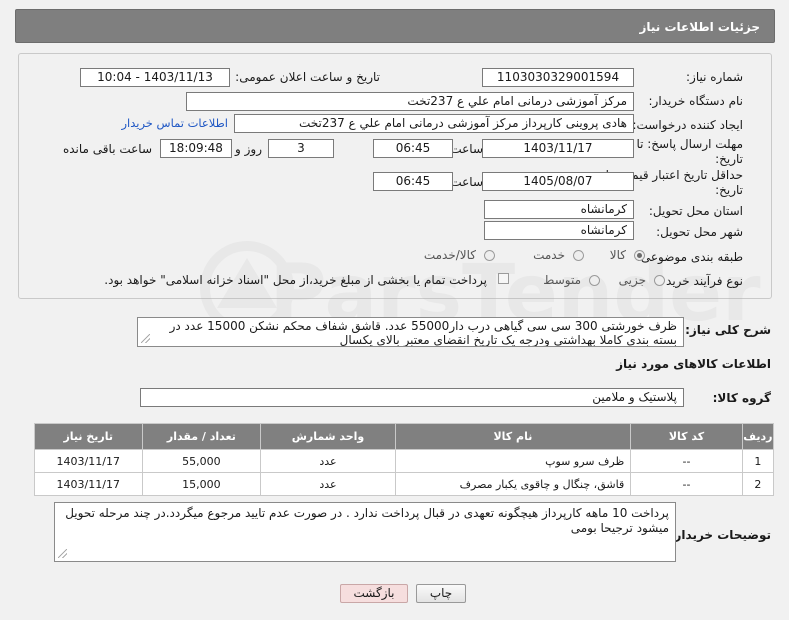 This screenshot has width=789, height=620. What do you see at coordinates (301, 148) in the screenshot?
I see `days-remaining-field: 3` at bounding box center [301, 148].